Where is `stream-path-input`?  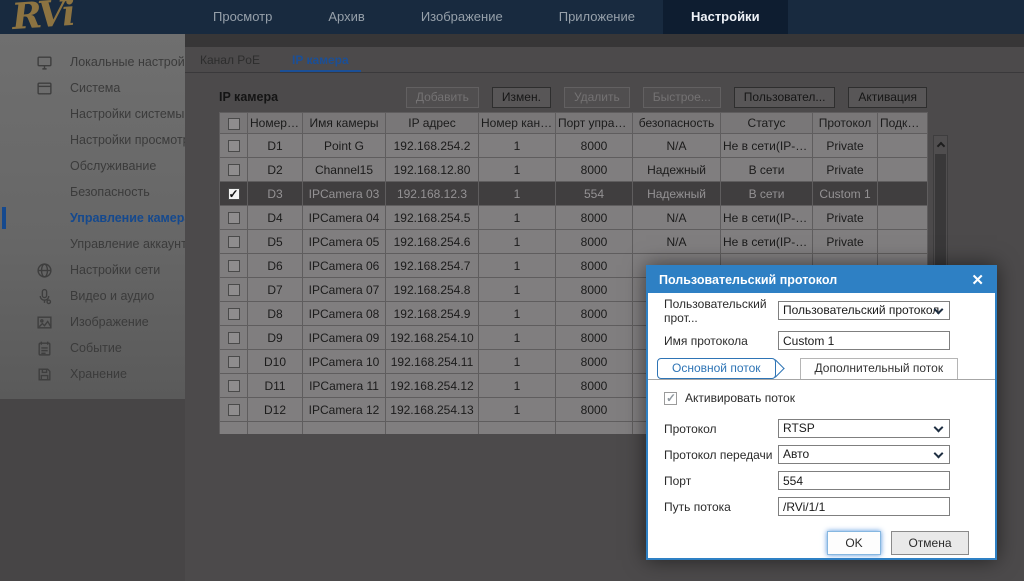 stream-path-input is located at coordinates (864, 506).